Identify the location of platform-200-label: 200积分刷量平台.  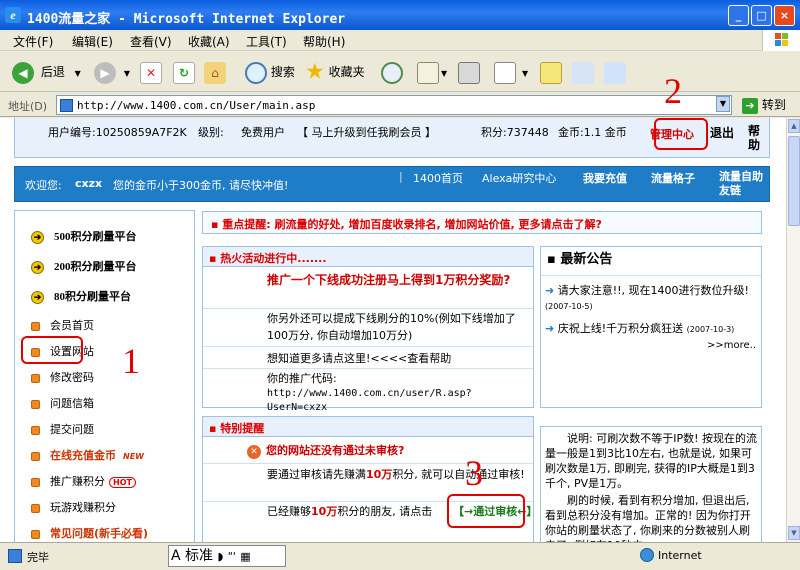
(95, 267).